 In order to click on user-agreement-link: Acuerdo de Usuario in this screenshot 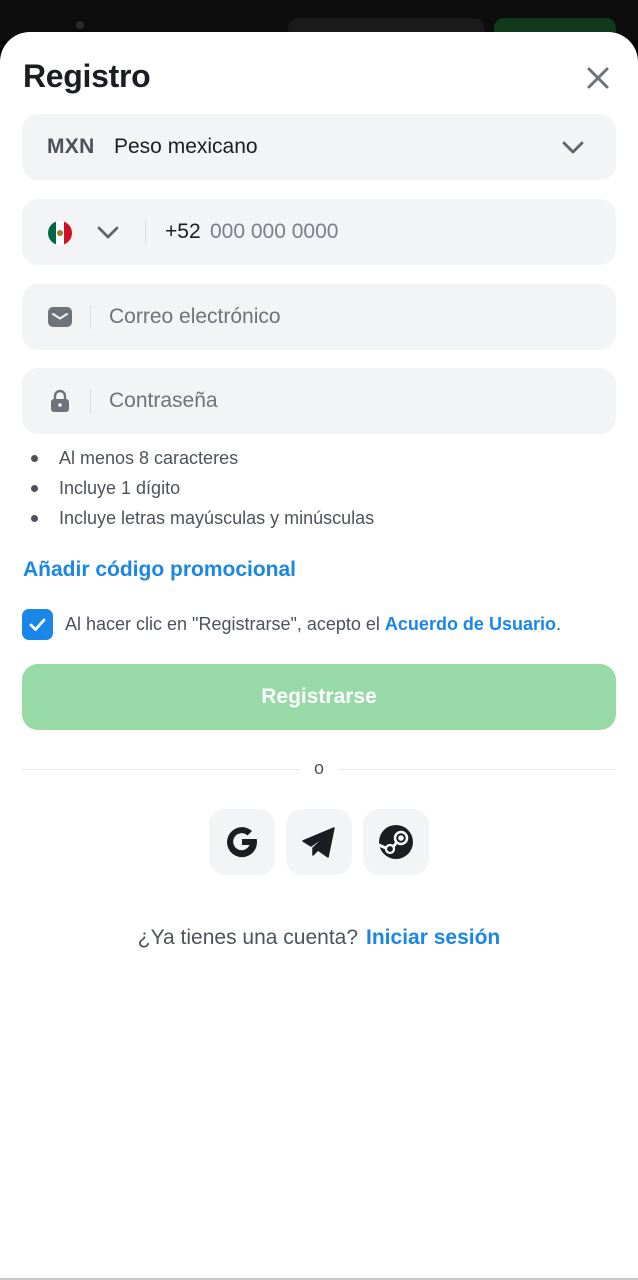, I will do `click(470, 624)`.